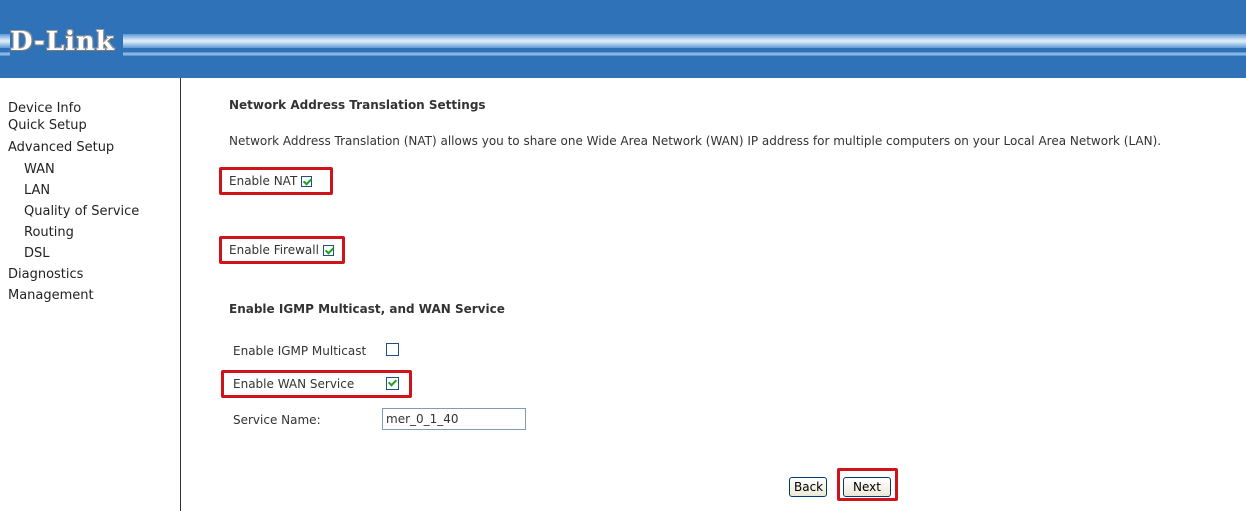  I want to click on enable-firewall-row: Enable Firewall, so click(281, 250).